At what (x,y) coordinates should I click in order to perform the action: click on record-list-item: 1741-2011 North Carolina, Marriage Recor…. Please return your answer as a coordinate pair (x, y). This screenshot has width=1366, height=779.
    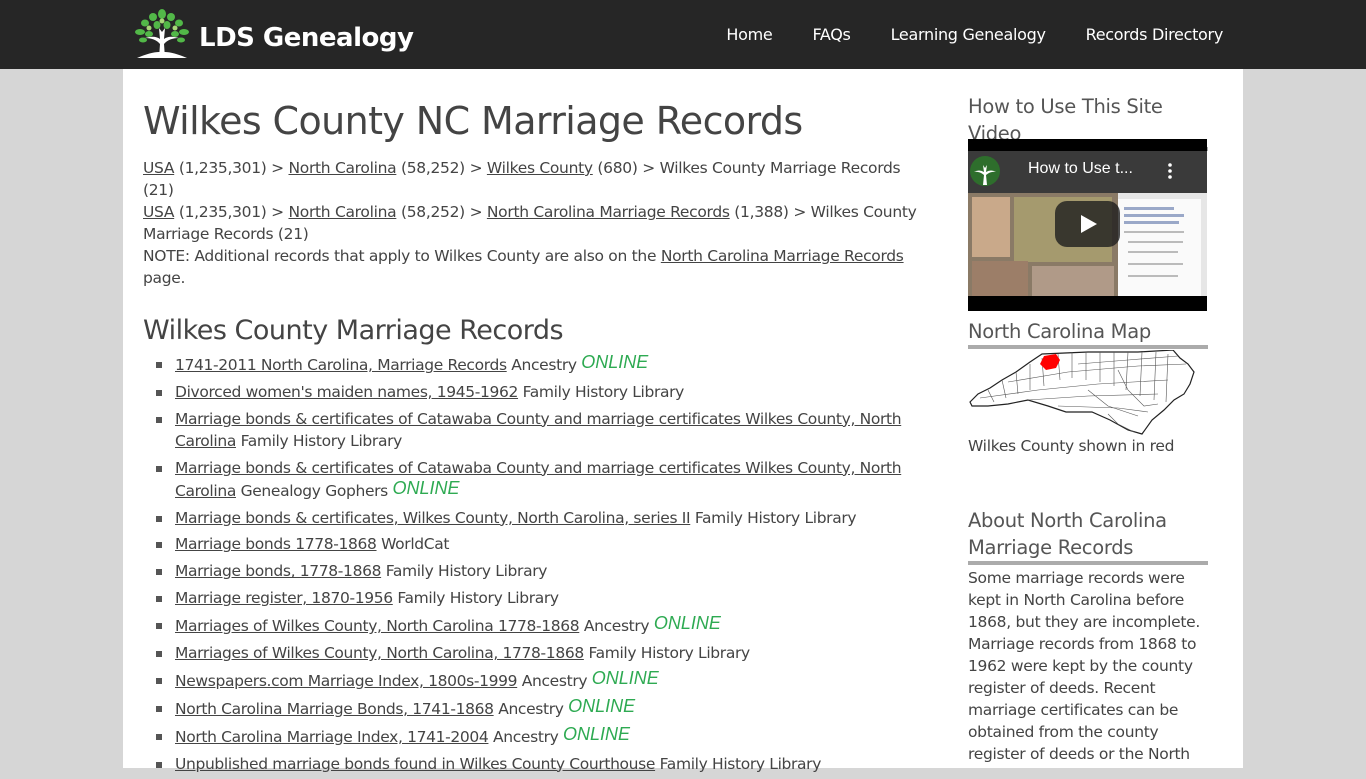
    Looking at the image, I should click on (537, 364).